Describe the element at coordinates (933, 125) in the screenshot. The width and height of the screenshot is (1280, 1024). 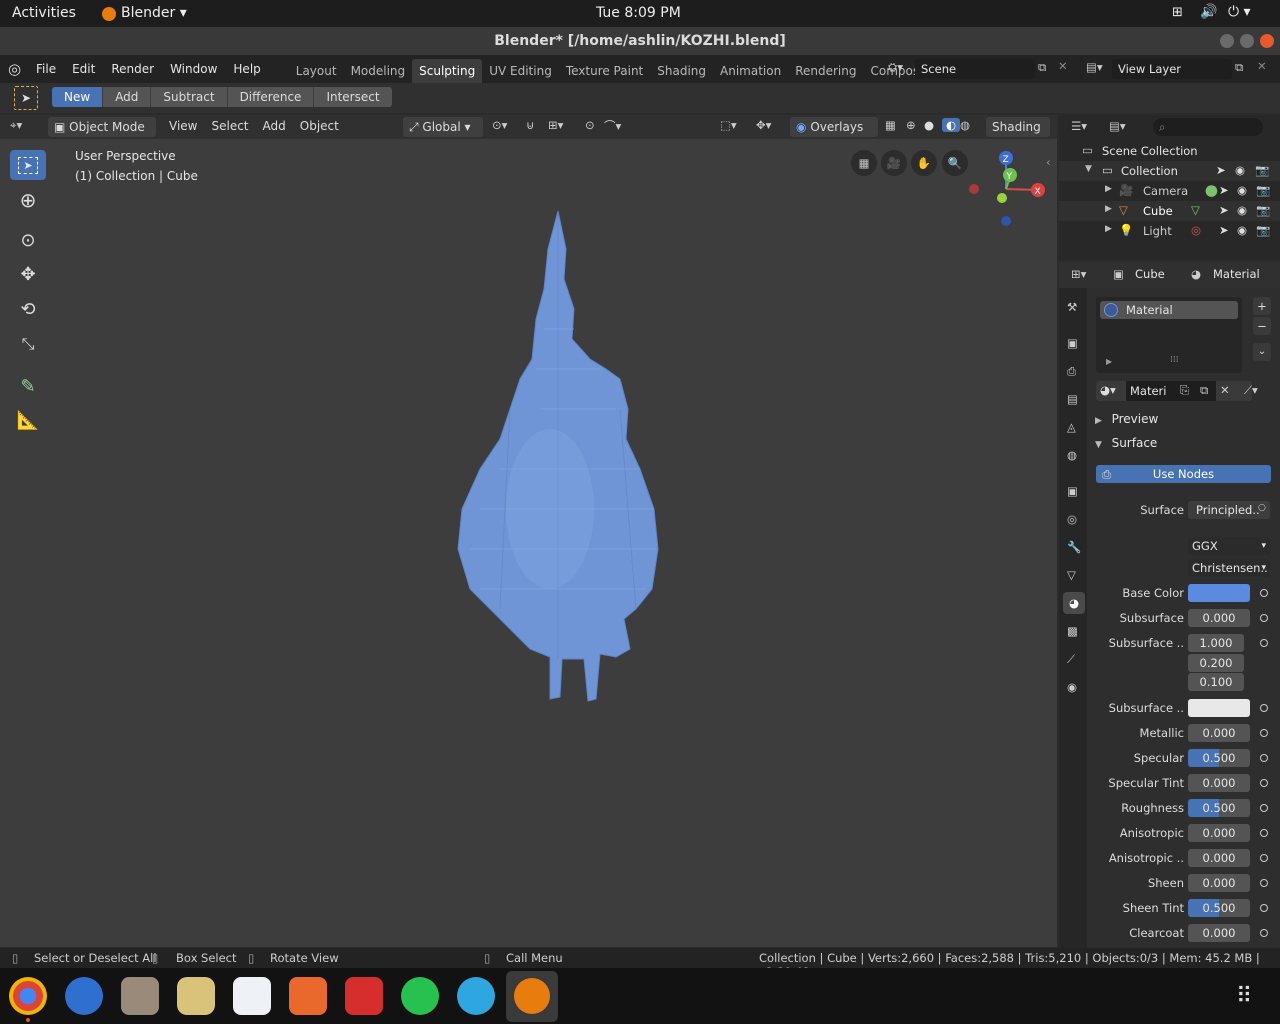
I see `solid-shading-icon: ●` at that location.